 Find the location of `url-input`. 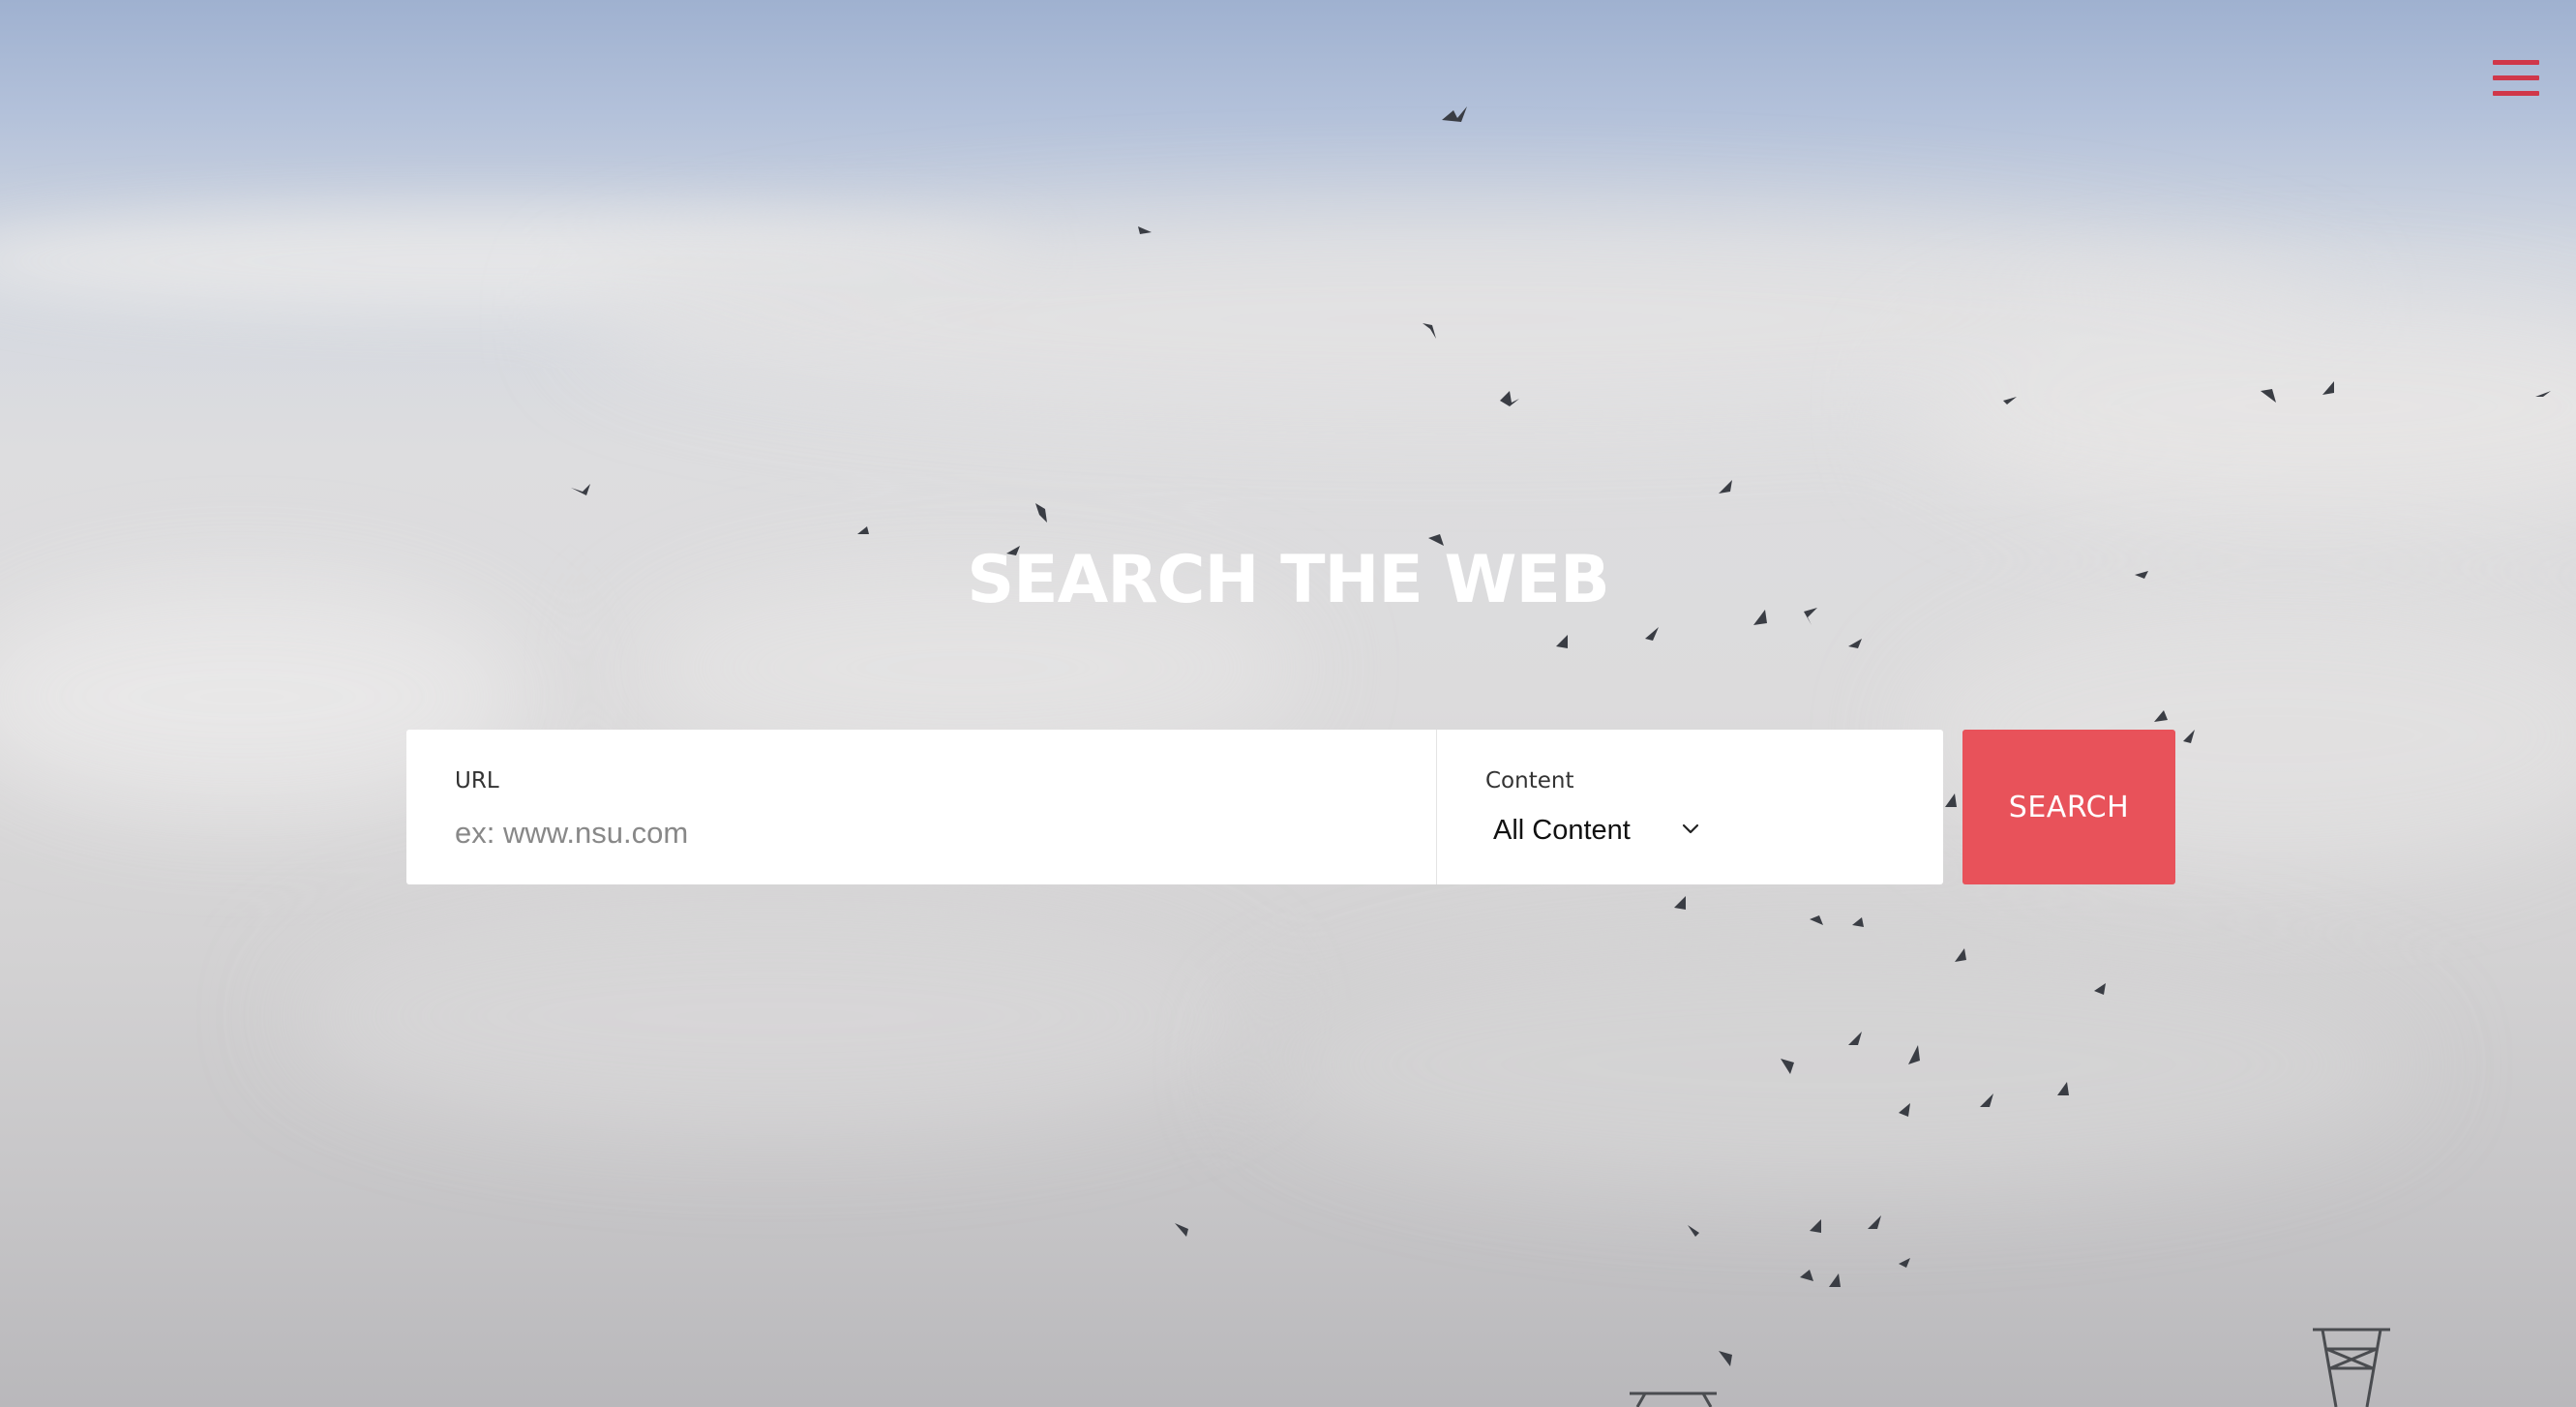

url-input is located at coordinates (919, 833).